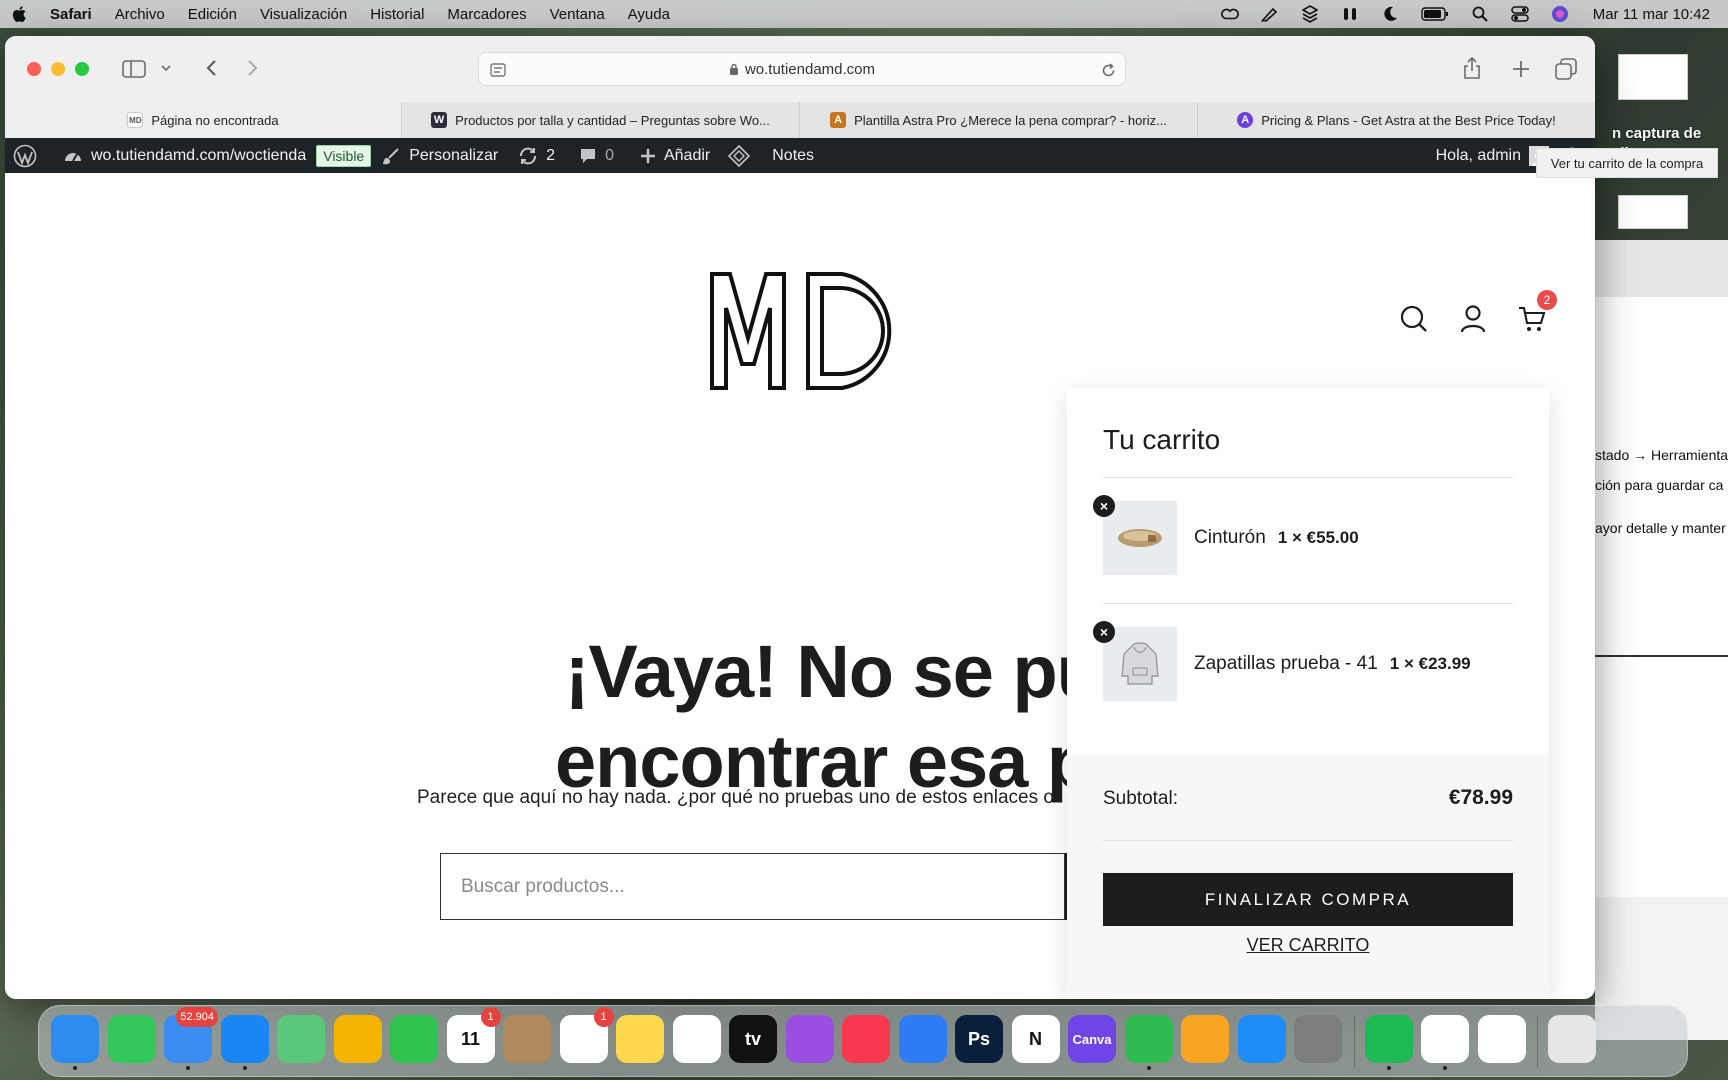 The image size is (1728, 1080). What do you see at coordinates (527, 1039) in the screenshot?
I see `dock-contacts-icon` at bounding box center [527, 1039].